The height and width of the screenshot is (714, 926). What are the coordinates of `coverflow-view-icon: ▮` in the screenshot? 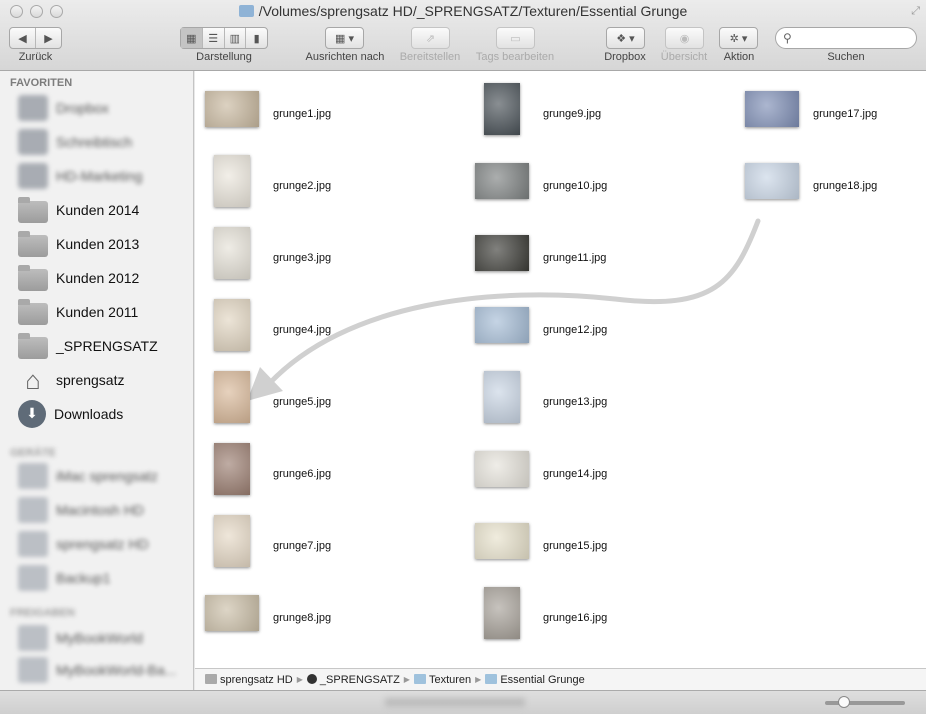 It's located at (256, 38).